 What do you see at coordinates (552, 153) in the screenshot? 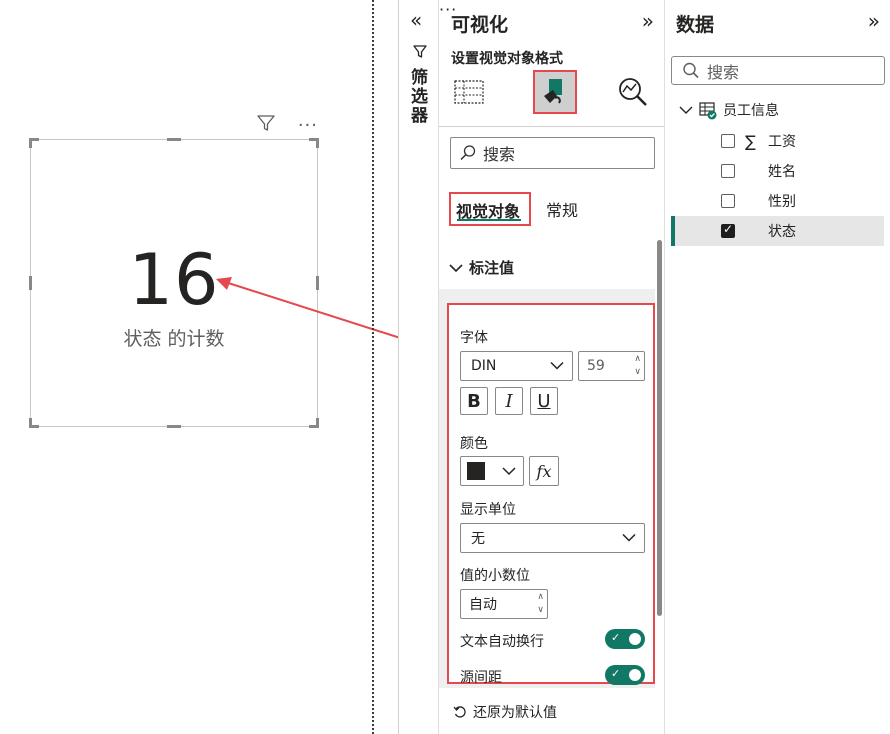
I see `format-search-input: 搜索` at bounding box center [552, 153].